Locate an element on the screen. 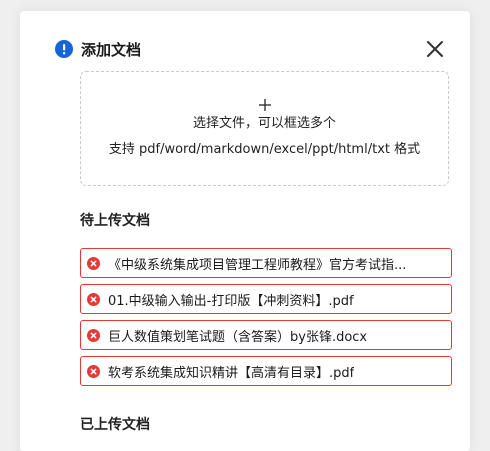  file-name: 巨人数值策划笔试题（含答案）by张锋.docx is located at coordinates (238, 337).